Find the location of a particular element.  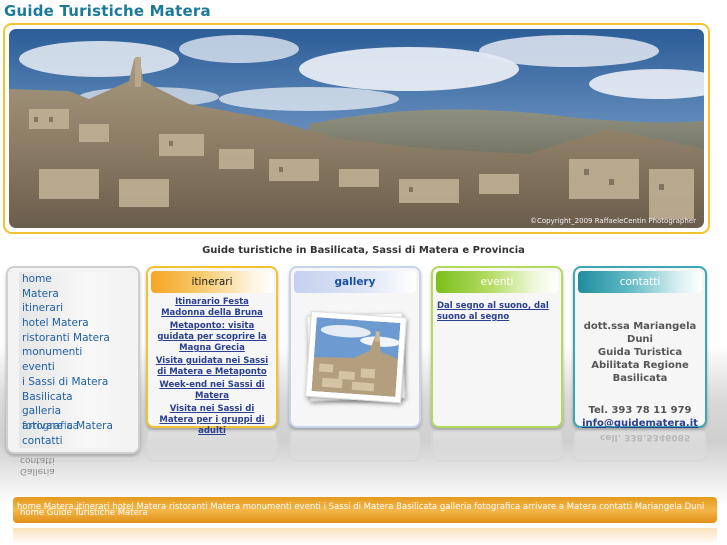

nav-link-itinerari: itinerari is located at coordinates (69, 309).